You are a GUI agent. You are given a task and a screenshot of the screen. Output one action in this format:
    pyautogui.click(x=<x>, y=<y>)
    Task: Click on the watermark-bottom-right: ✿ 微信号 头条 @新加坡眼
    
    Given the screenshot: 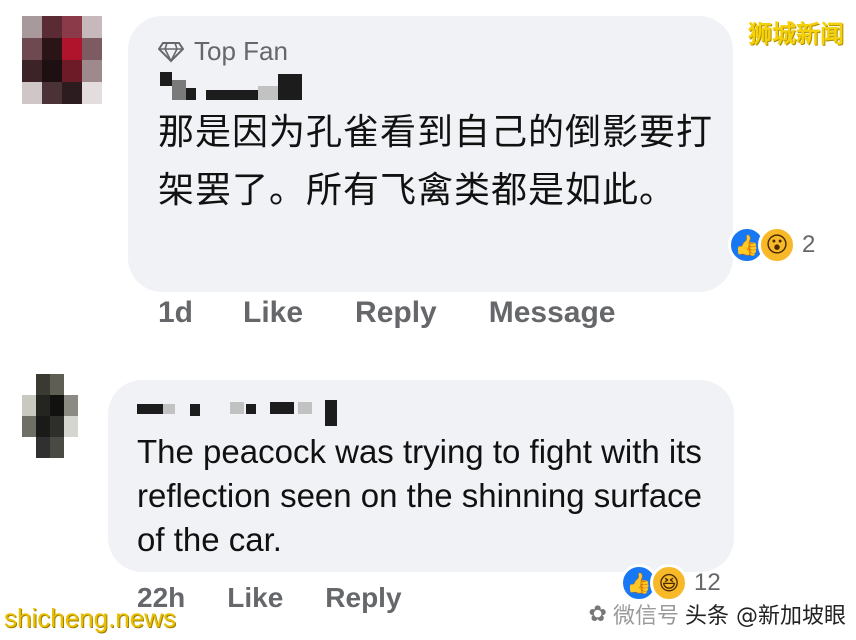 What is the action you would take?
    pyautogui.click(x=717, y=614)
    